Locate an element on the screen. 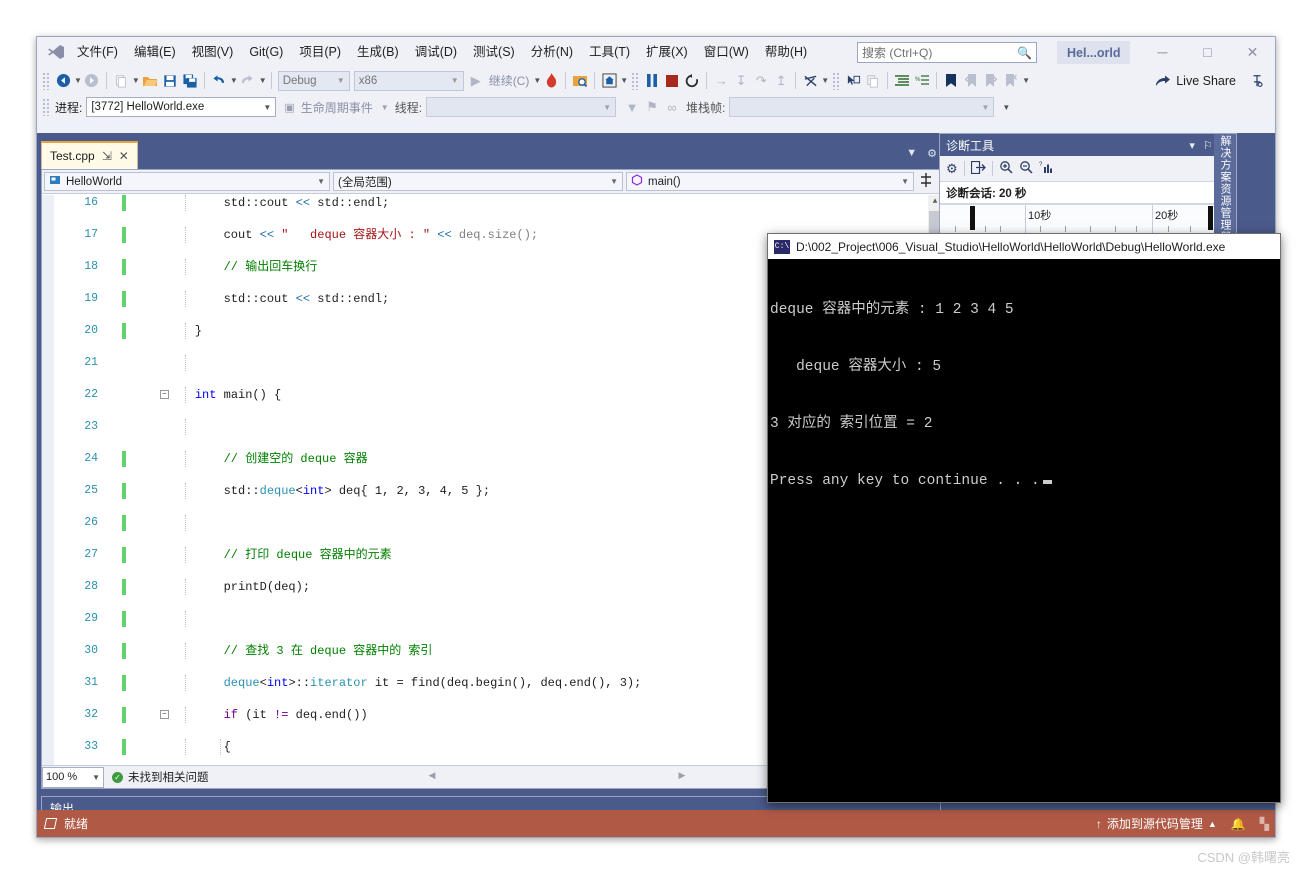 The height and width of the screenshot is (872, 1312). menu-build: 生成(B) is located at coordinates (378, 52).